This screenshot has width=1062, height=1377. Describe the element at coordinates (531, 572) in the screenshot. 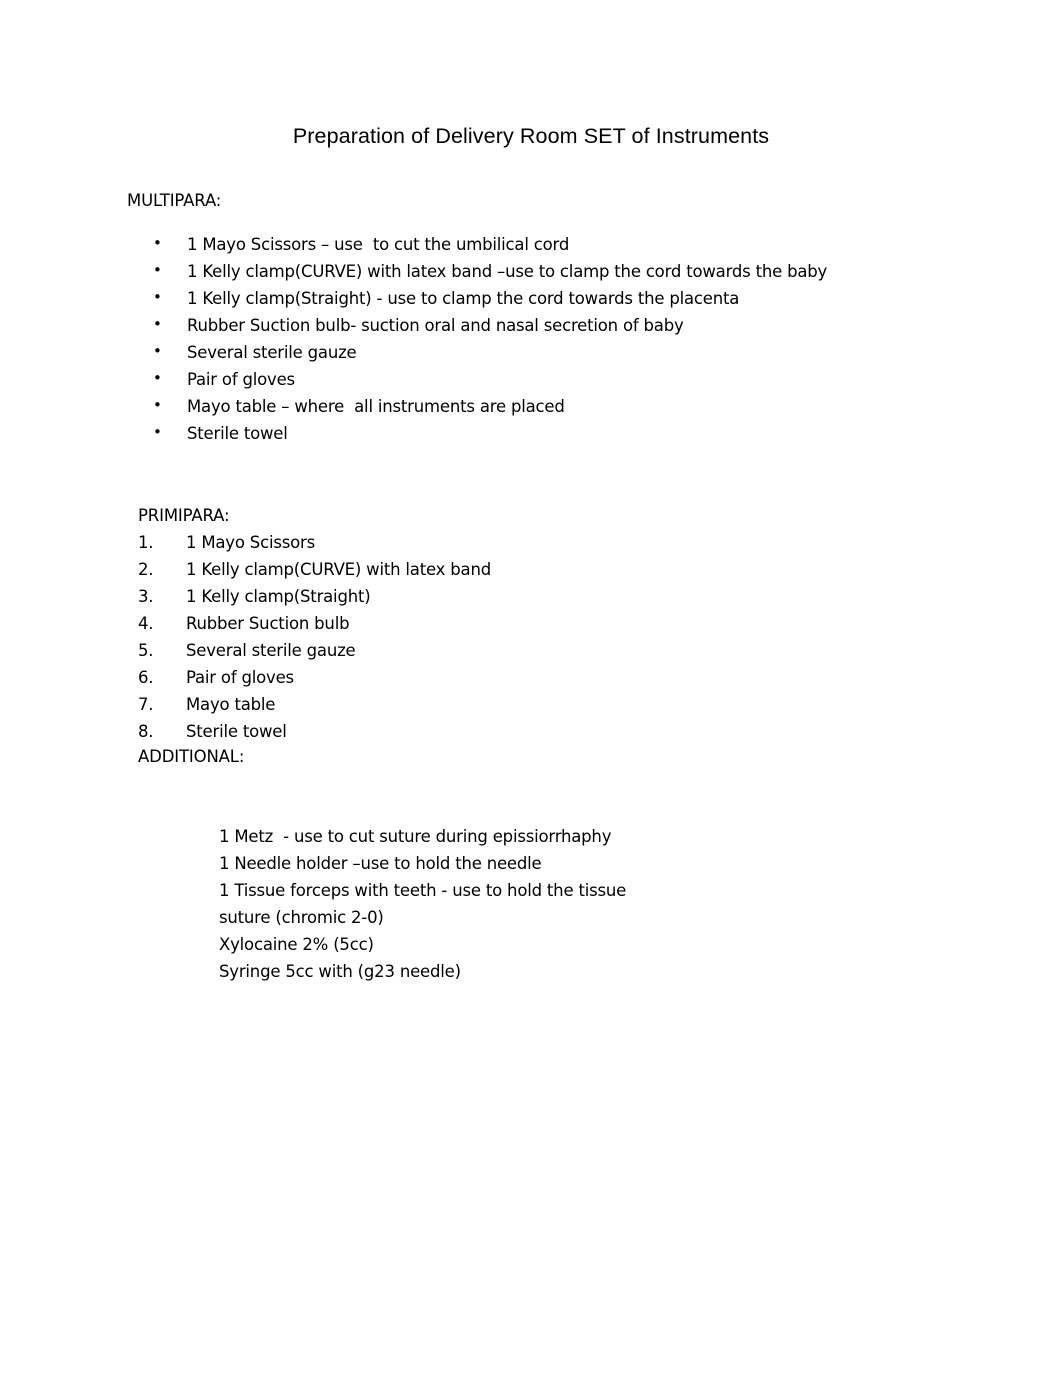

I see `list-item: 2. 1 Kelly clamp(CURVE) with latex band` at that location.